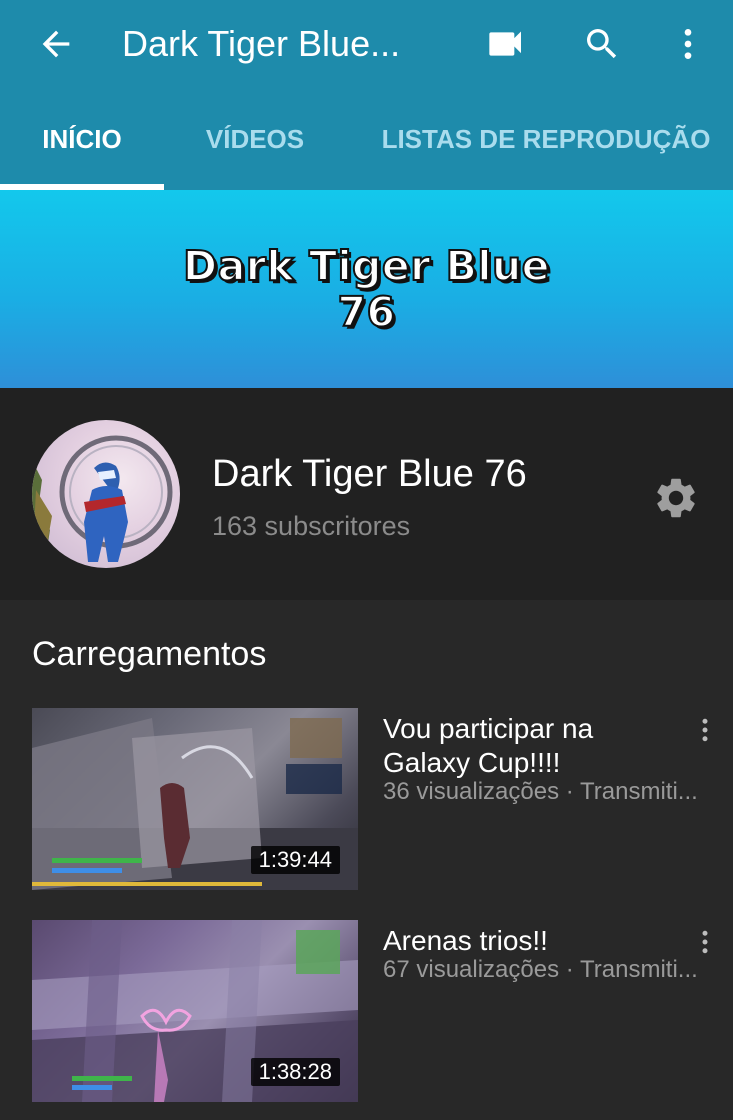 Image resolution: width=733 pixels, height=1120 pixels. I want to click on search-button, so click(602, 44).